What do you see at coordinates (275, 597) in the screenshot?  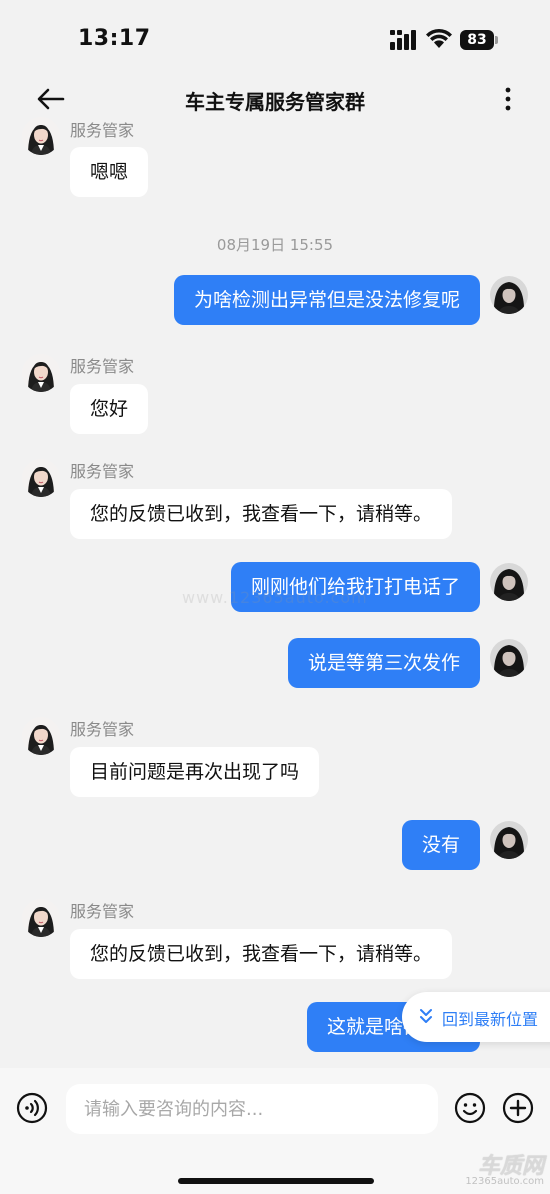 I see `watermark-text: www.12365auto.com` at bounding box center [275, 597].